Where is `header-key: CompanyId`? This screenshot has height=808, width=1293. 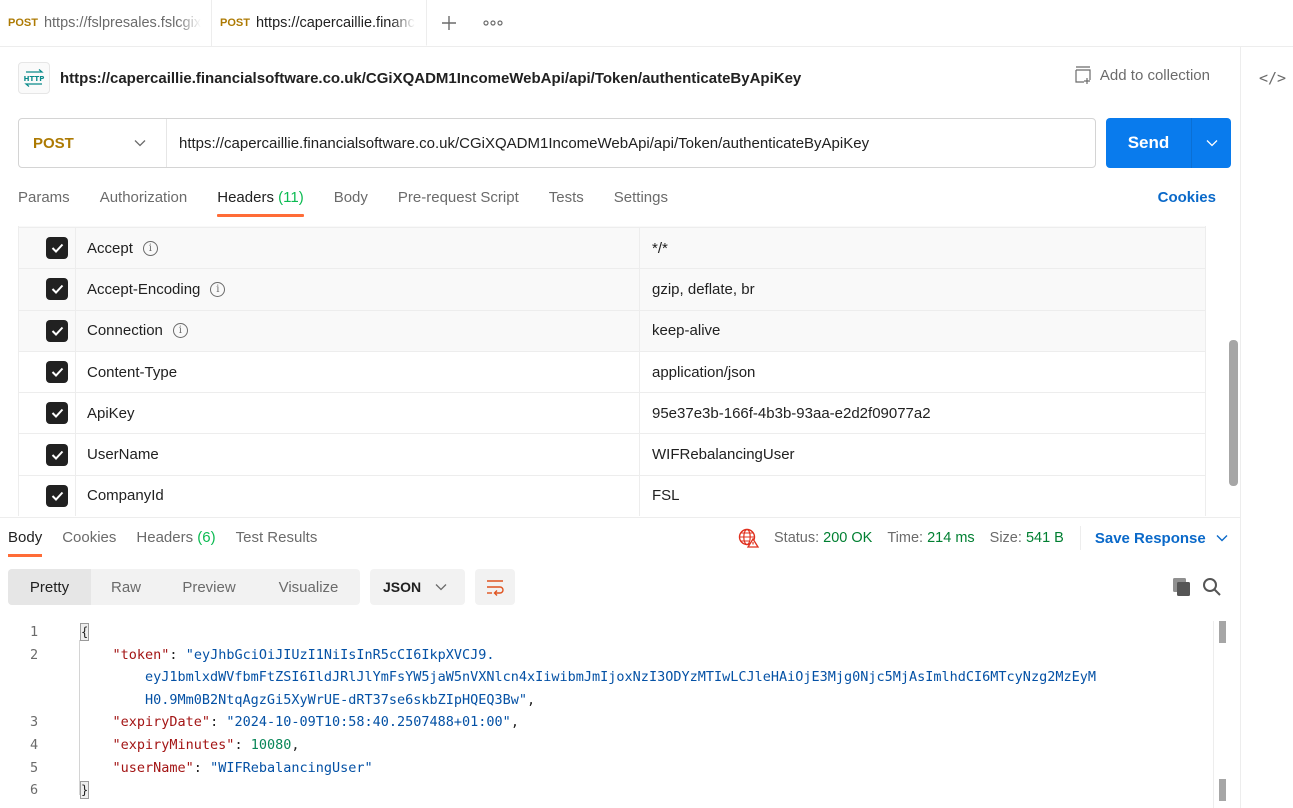
header-key: CompanyId is located at coordinates (125, 496).